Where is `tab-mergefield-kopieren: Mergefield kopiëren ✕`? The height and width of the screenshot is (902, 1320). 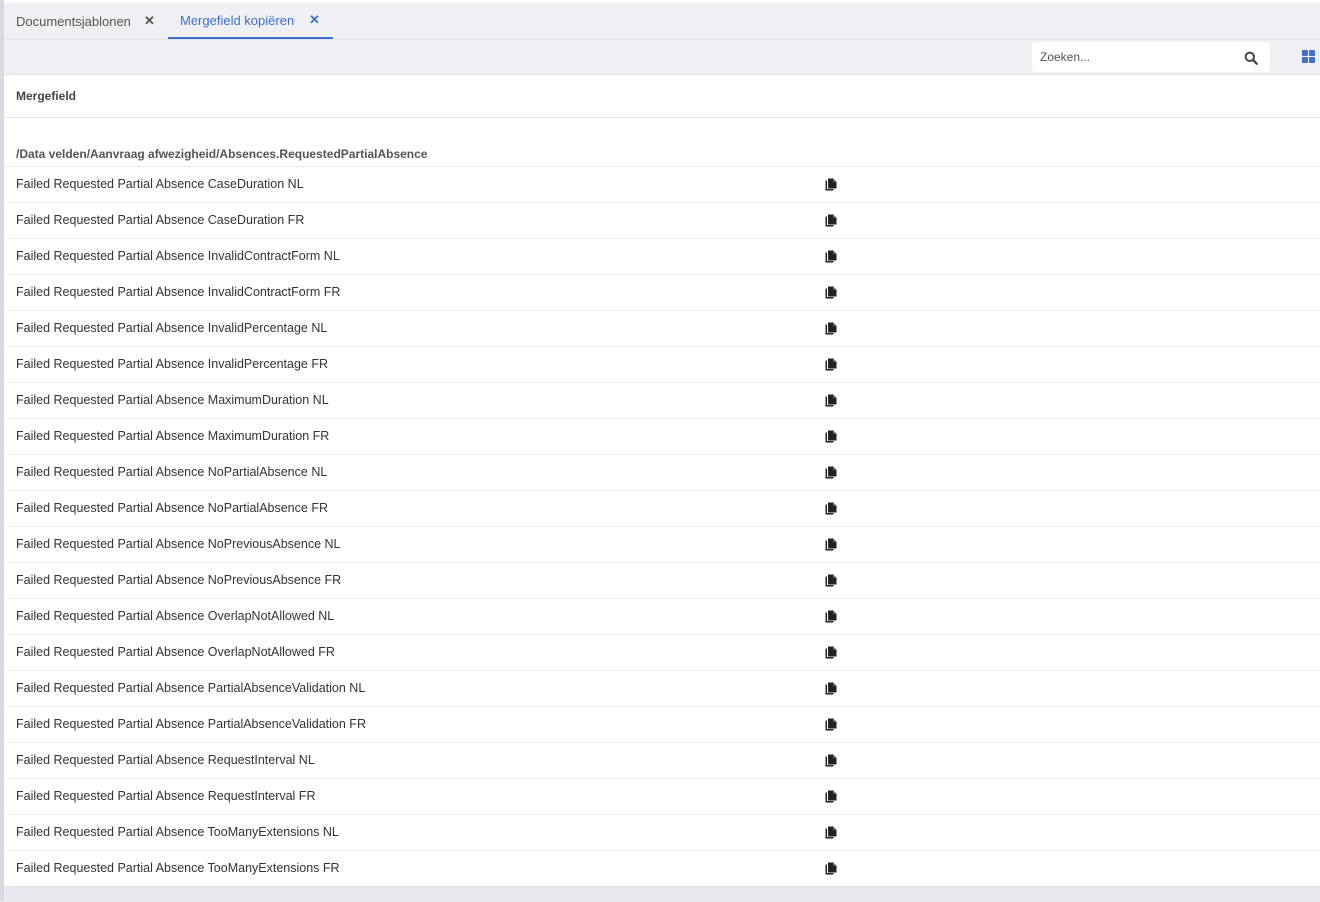 tab-mergefield-kopieren: Mergefield kopiëren ✕ is located at coordinates (250, 21).